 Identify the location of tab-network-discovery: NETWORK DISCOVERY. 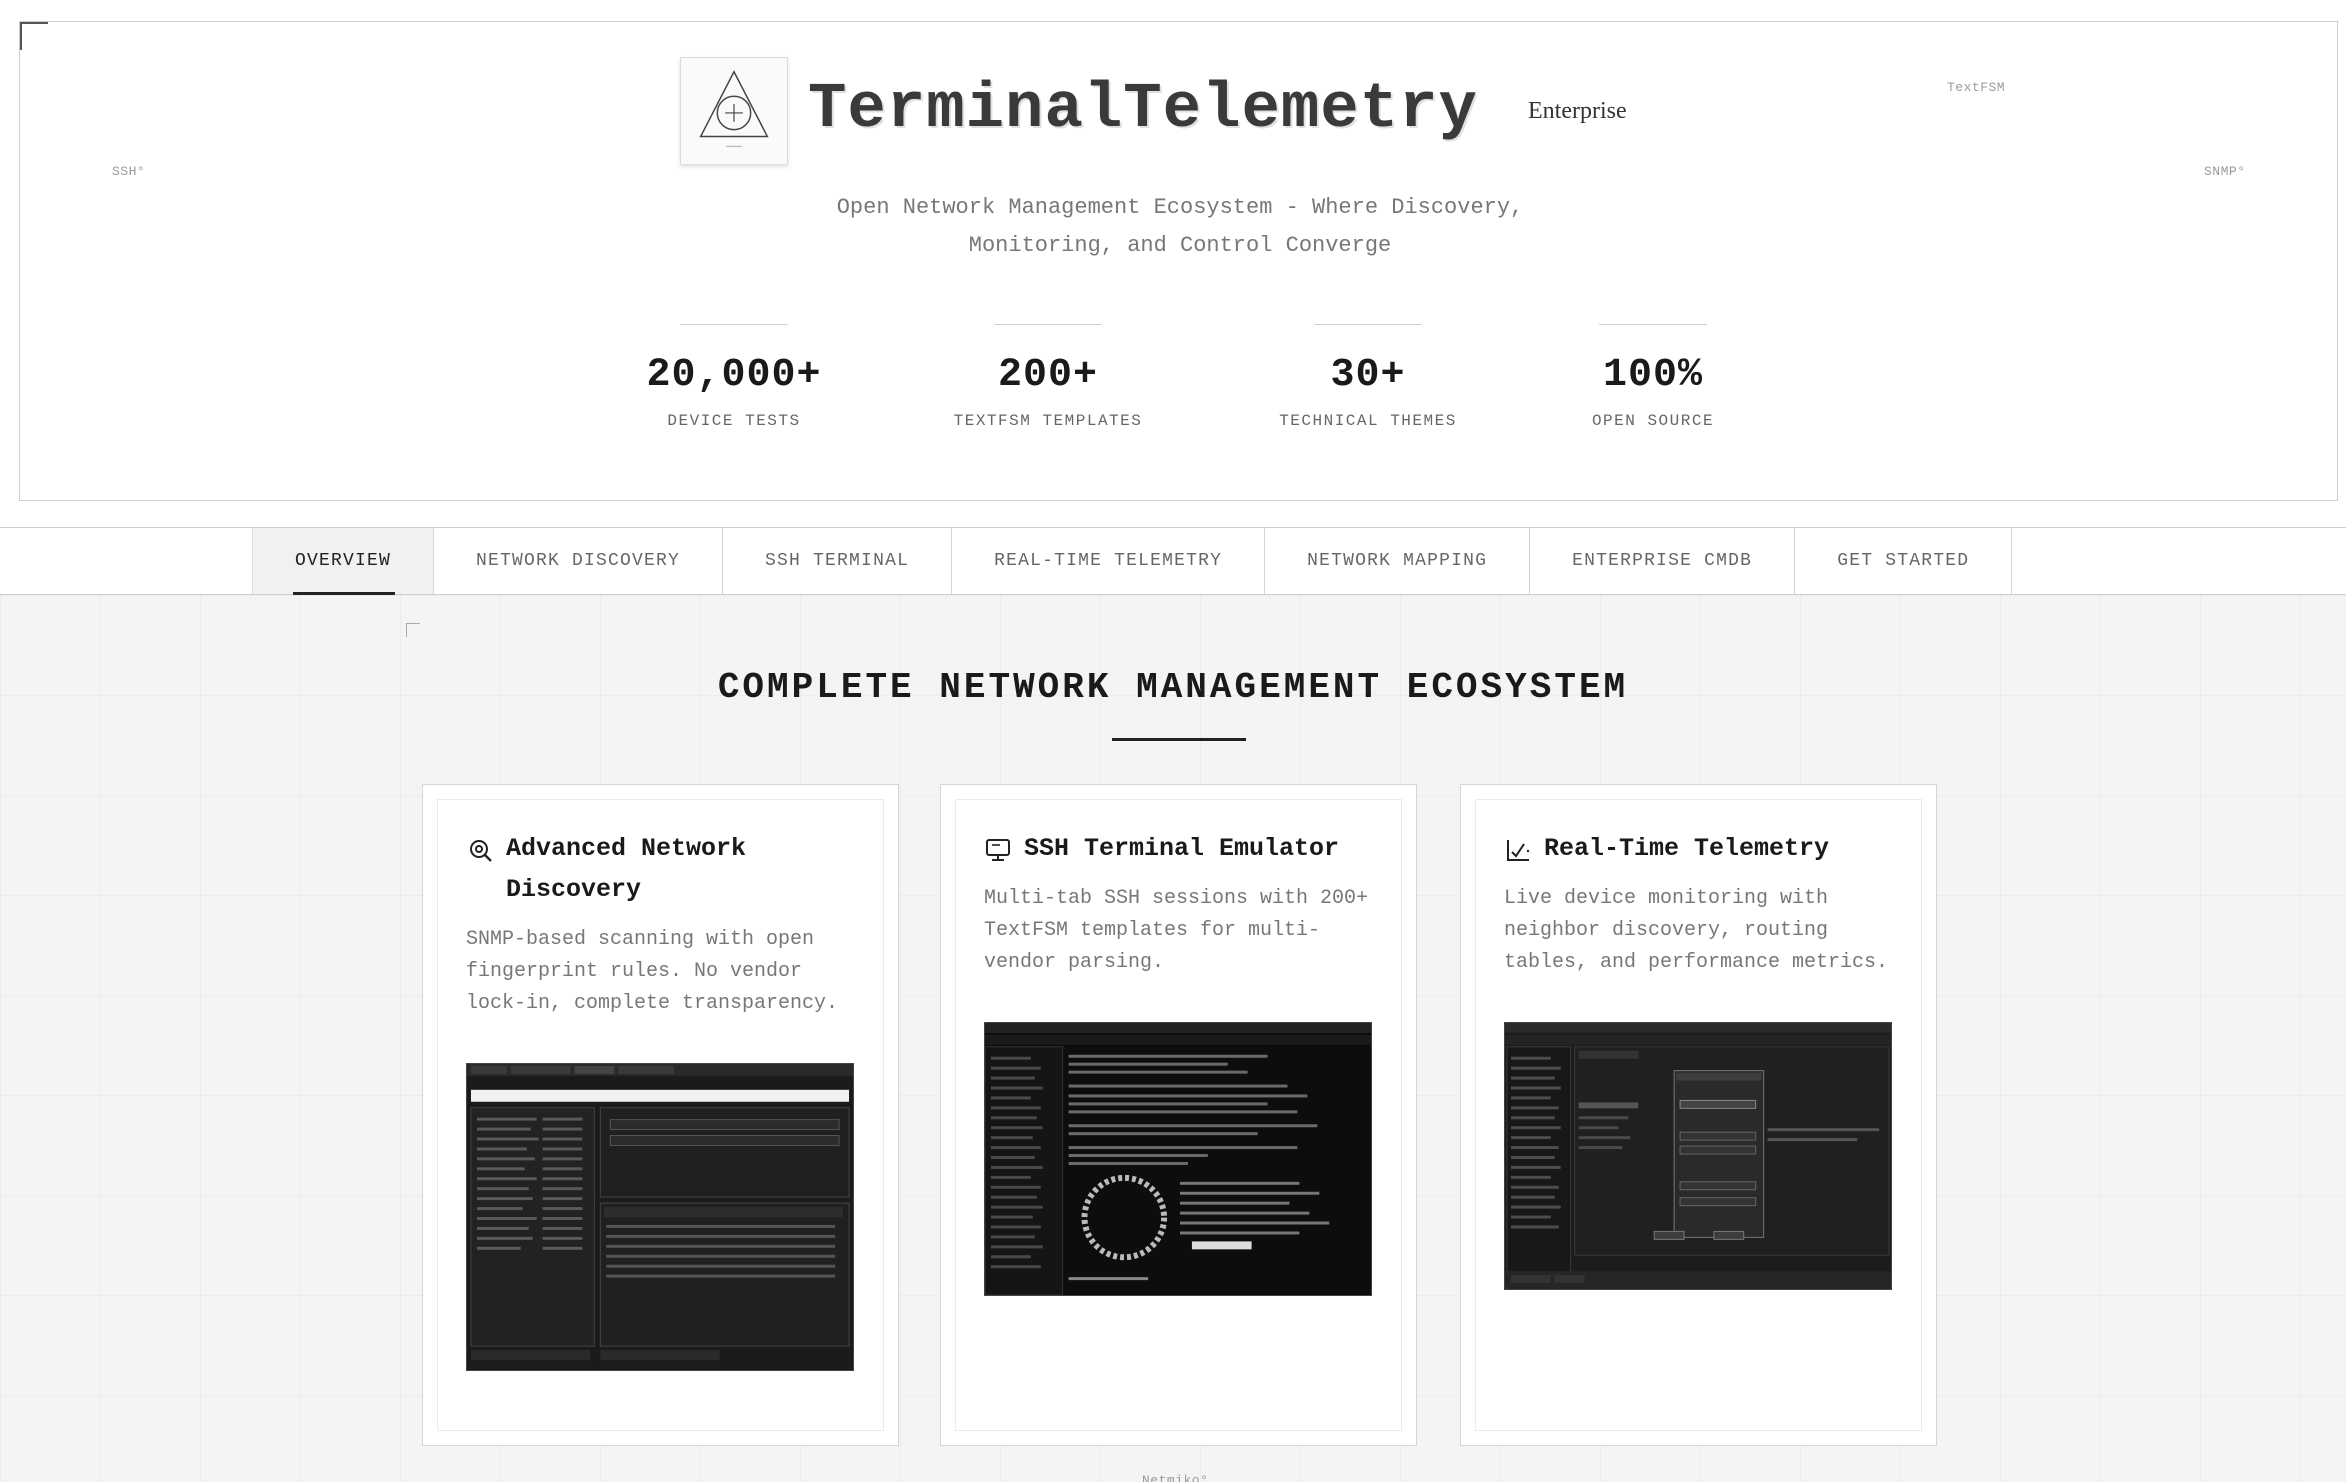
(579, 561).